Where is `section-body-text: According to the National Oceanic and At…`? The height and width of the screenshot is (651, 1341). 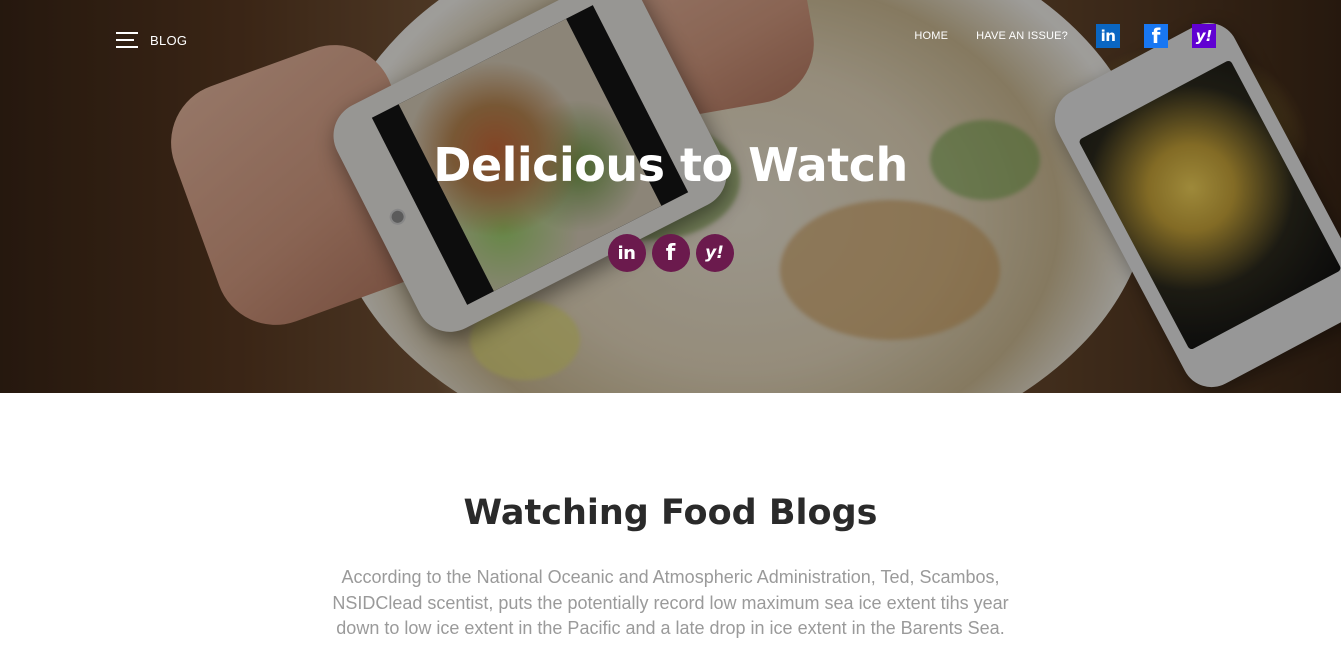
section-body-text: According to the National Oceanic and At… is located at coordinates (670, 602).